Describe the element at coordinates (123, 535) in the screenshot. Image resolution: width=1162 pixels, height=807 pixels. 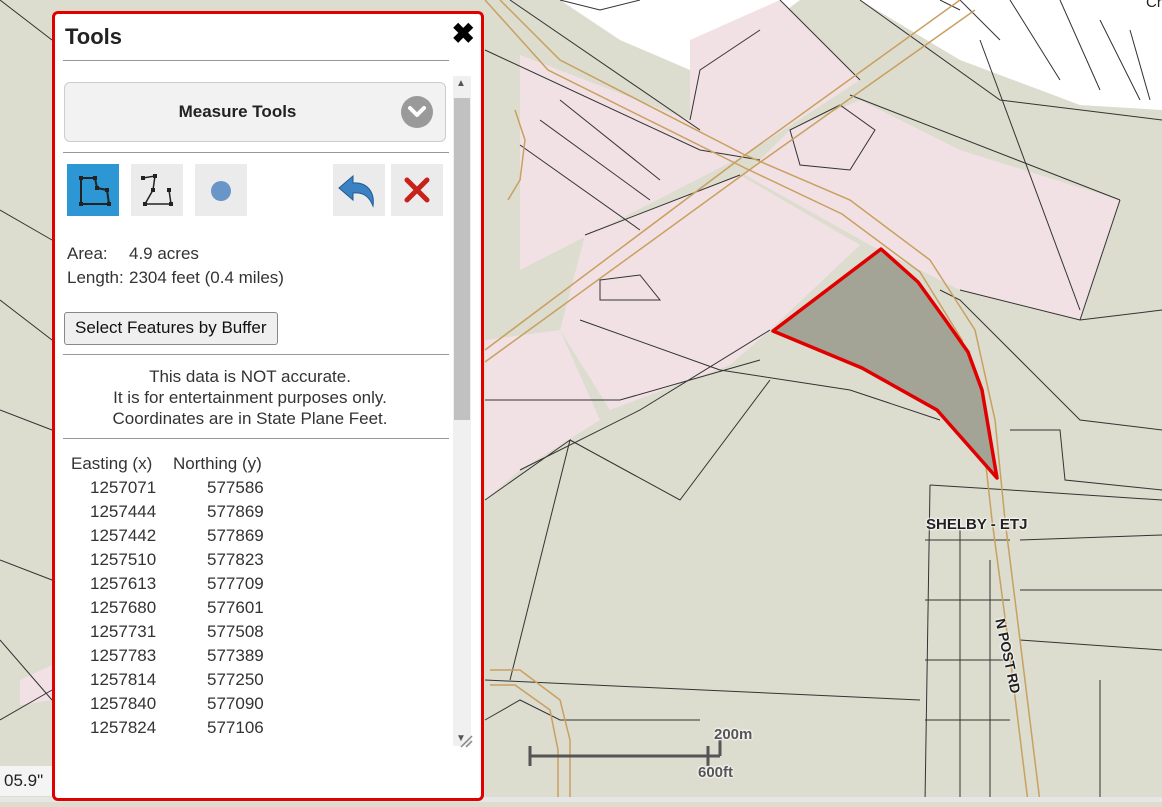
I see `easting-cell: 1257442` at that location.